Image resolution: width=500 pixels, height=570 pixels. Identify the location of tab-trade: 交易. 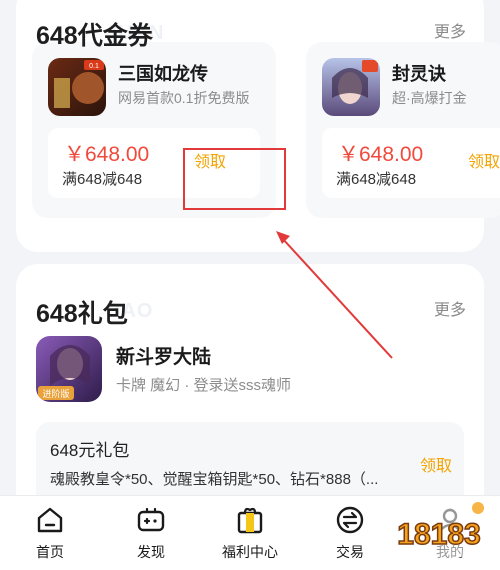
(350, 533).